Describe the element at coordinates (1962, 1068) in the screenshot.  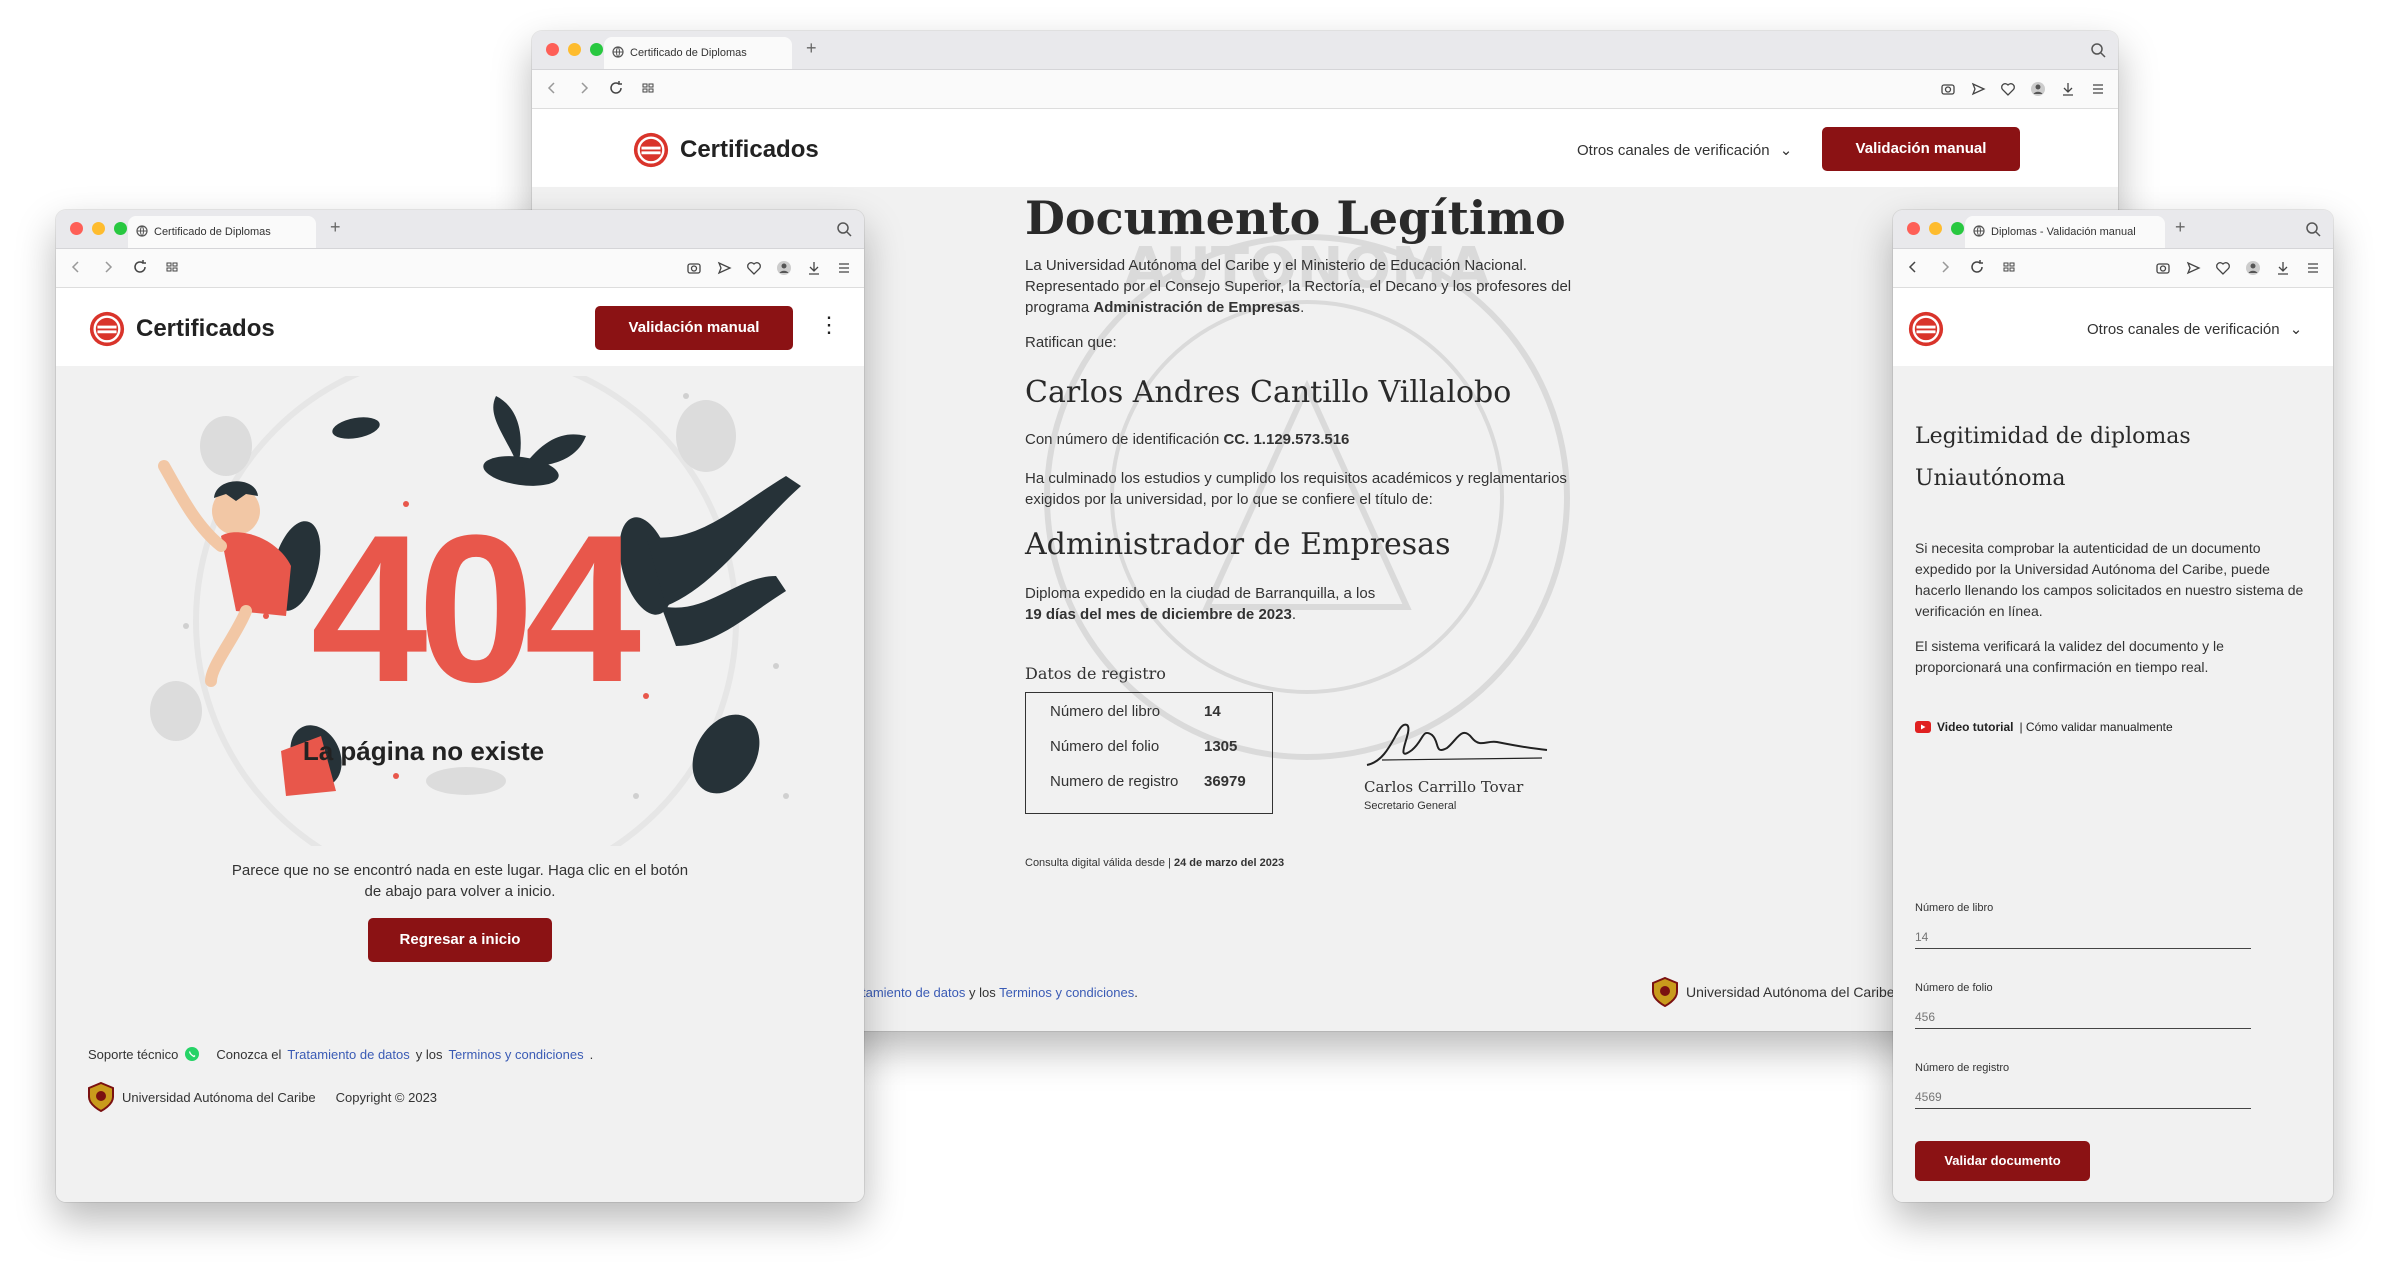
I see `registry-number-label: Número de registro` at that location.